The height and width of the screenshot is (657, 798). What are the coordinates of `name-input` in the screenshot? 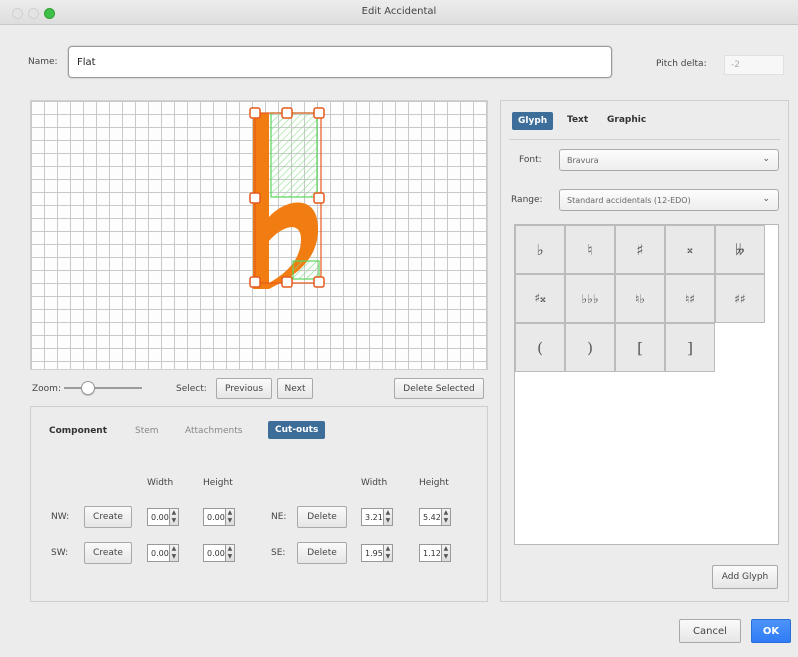 It's located at (340, 62).